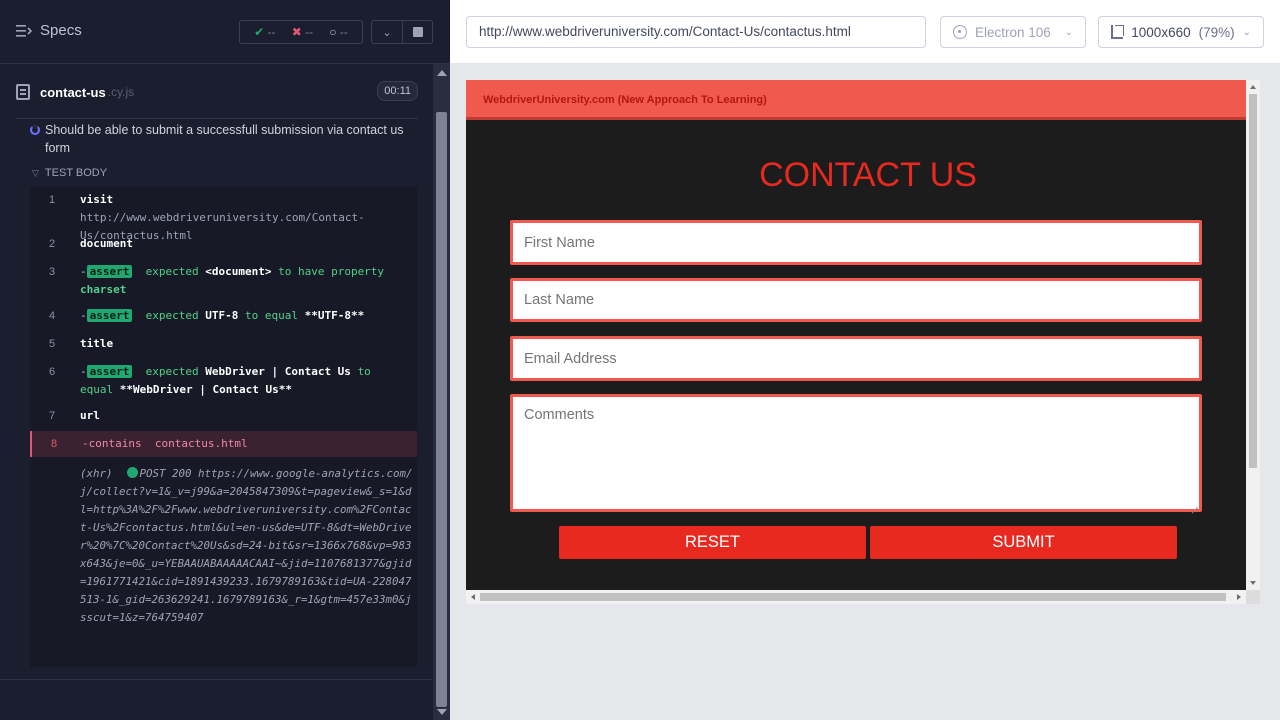 The width and height of the screenshot is (1280, 720). I want to click on reset-button: RESET, so click(712, 542).